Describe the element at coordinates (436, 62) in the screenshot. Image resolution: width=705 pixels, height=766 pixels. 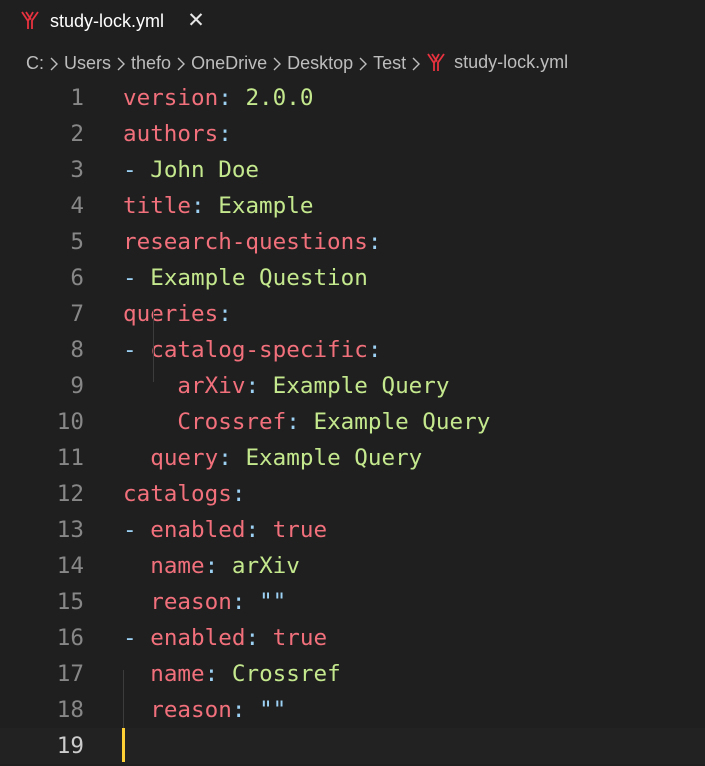
I see `yaml-file-icon` at that location.